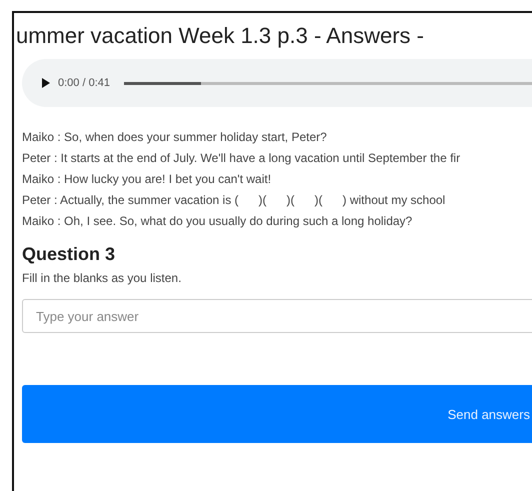  What do you see at coordinates (147, 179) in the screenshot?
I see `dialogue-line: Maiko : How lucky you are! I bet you can't wait!` at bounding box center [147, 179].